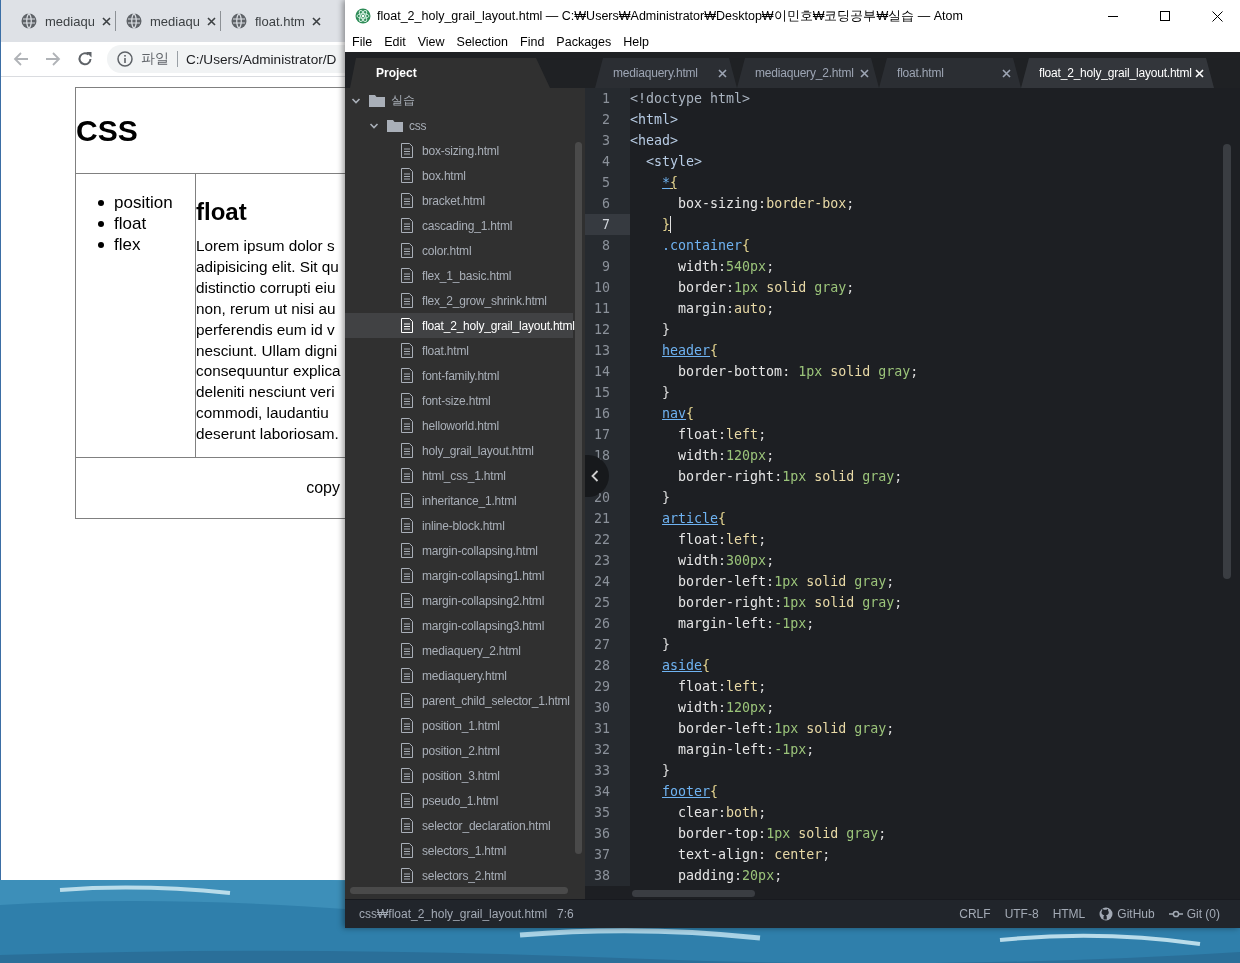 The image size is (1240, 963). I want to click on code-line: footer{, so click(690, 791).